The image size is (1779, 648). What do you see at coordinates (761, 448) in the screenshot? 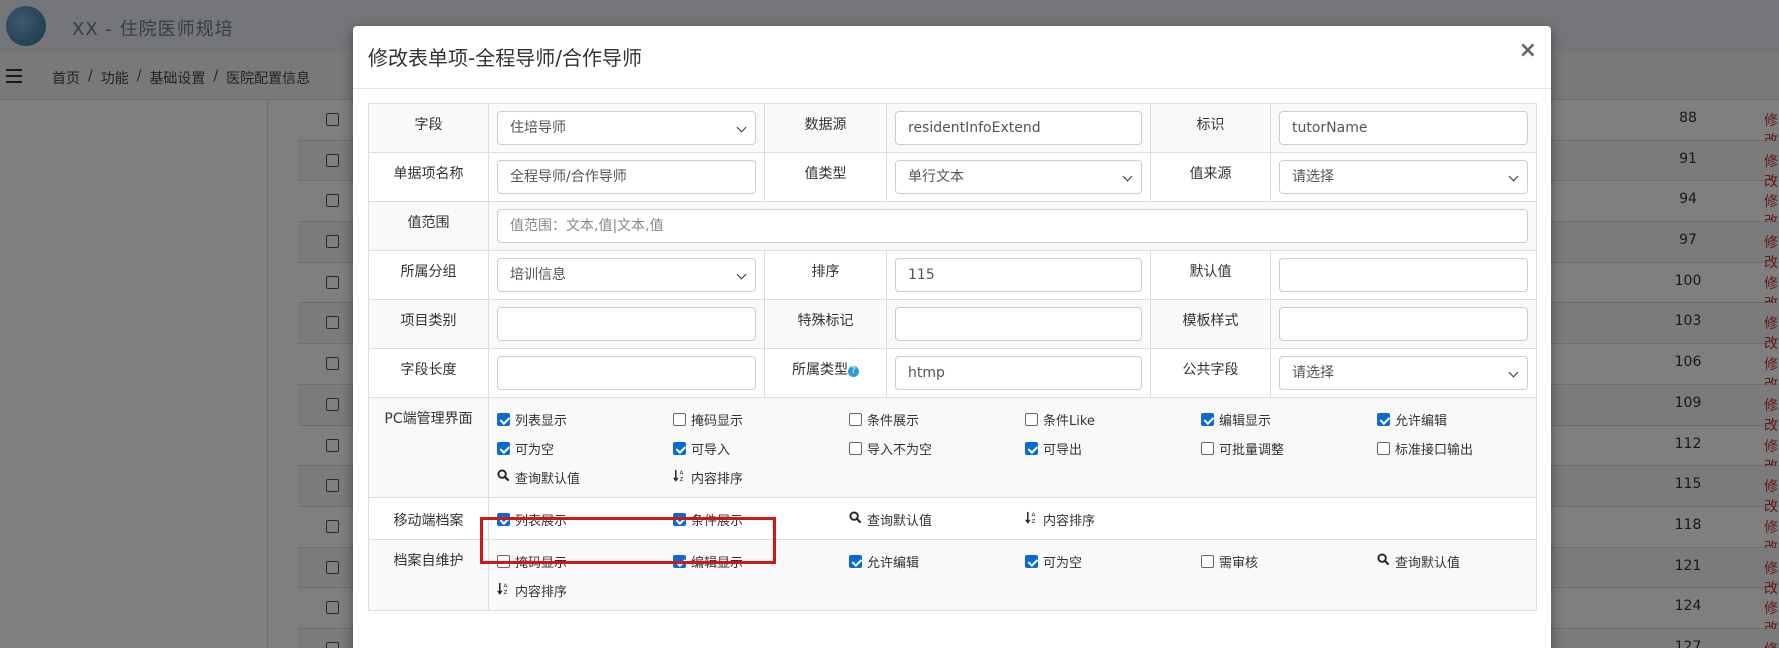
I see `pc-option-checkbox: 可导入` at bounding box center [761, 448].